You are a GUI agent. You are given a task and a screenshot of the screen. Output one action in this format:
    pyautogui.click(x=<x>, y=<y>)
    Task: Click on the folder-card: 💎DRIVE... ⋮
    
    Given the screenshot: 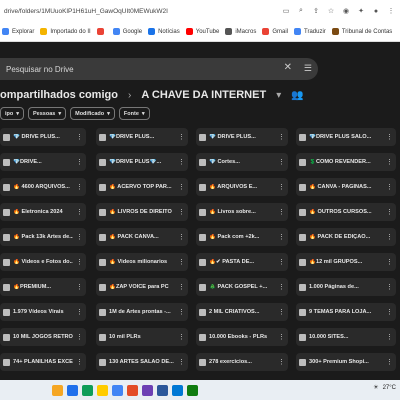 What is the action you would take?
    pyautogui.click(x=43, y=162)
    